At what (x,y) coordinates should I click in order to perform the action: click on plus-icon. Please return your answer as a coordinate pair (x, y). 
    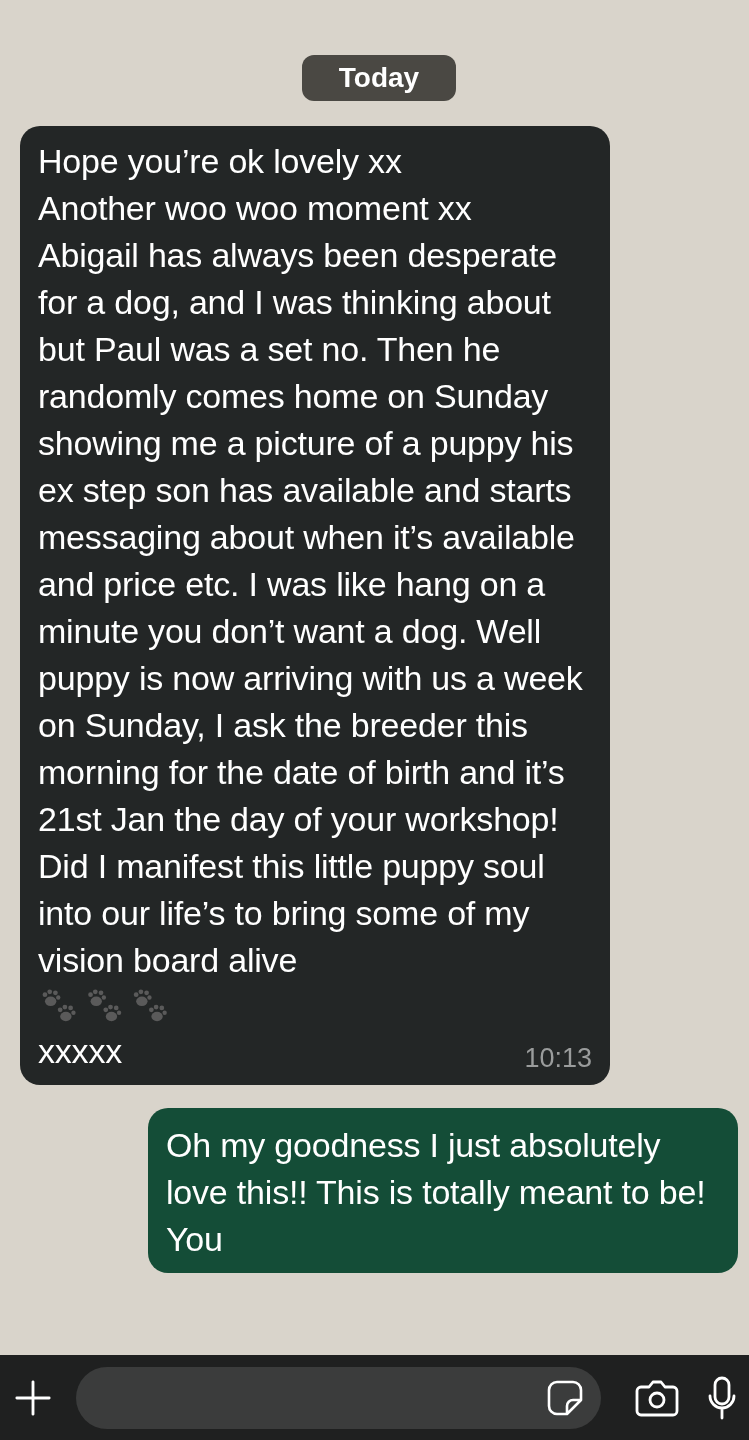
    Looking at the image, I should click on (33, 1397).